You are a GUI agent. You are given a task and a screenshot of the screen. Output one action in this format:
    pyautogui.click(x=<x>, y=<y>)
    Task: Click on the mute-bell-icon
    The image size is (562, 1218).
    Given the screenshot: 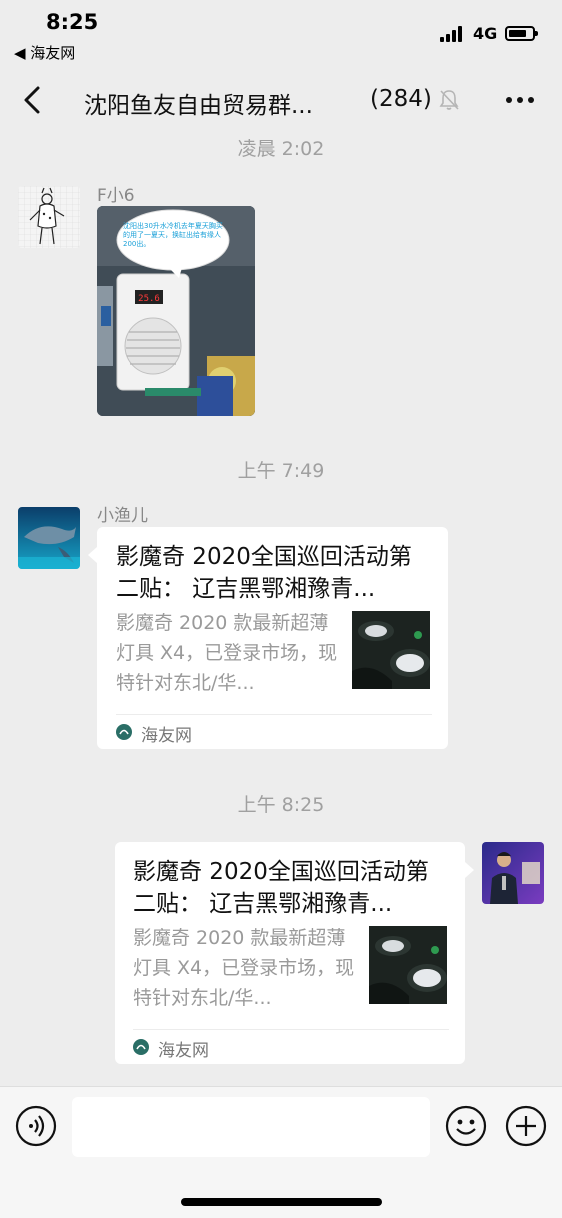 What is the action you would take?
    pyautogui.click(x=449, y=100)
    